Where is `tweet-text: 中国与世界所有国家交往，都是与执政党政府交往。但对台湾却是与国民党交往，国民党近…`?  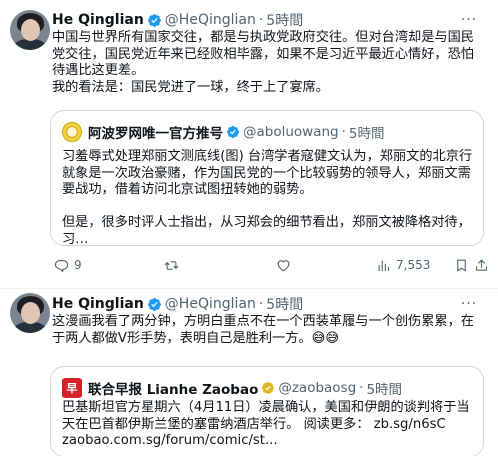 tweet-text: 中国与世界所有国家交往，都是与执政党政府交往。但对台湾却是与国民党交往，国民党近… is located at coordinates (263, 62).